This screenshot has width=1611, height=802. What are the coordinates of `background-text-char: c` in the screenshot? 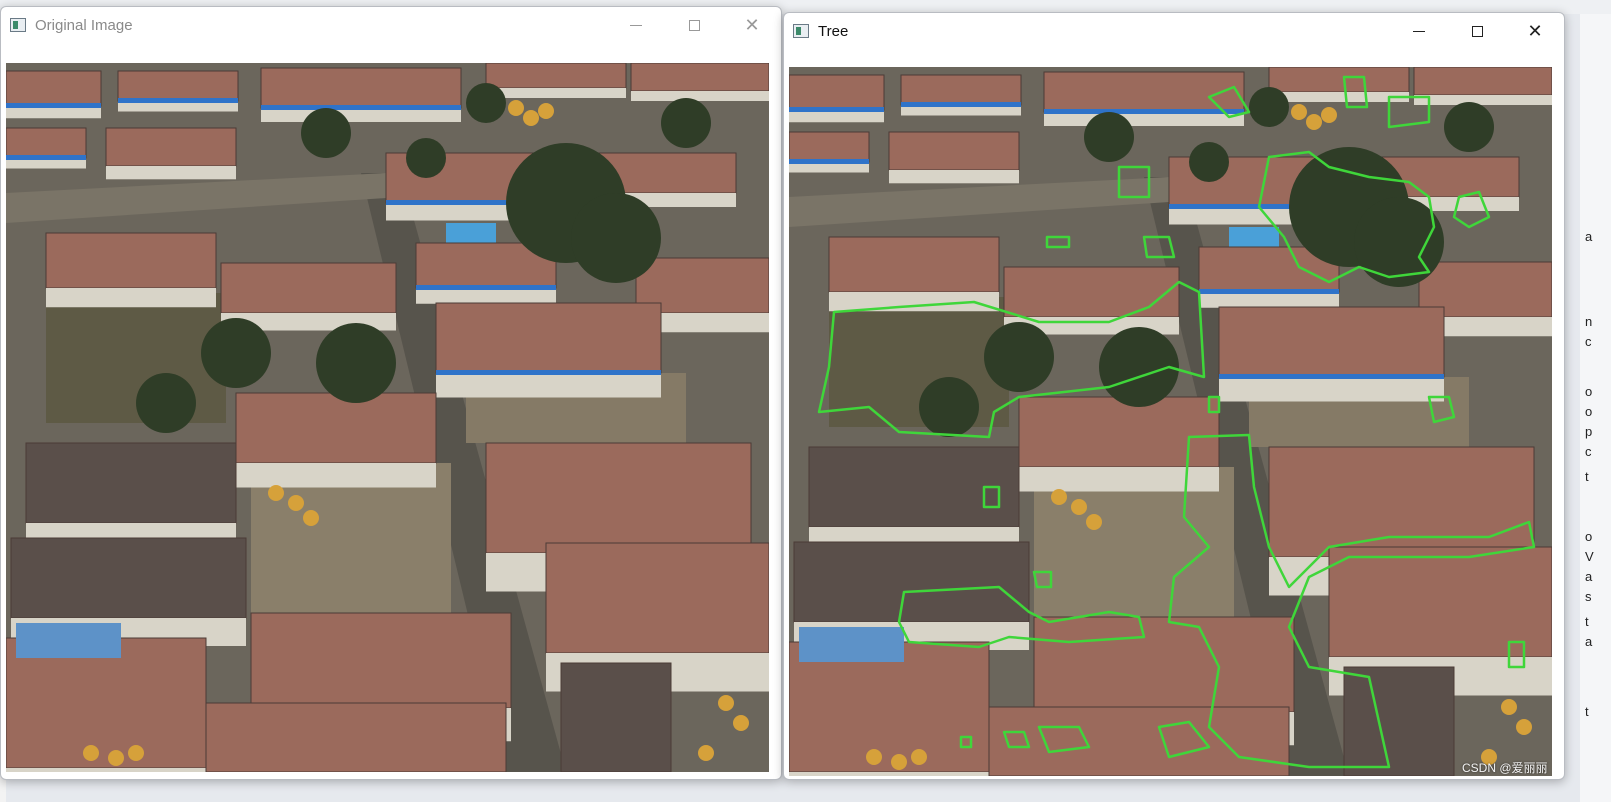 It's located at (1588, 451).